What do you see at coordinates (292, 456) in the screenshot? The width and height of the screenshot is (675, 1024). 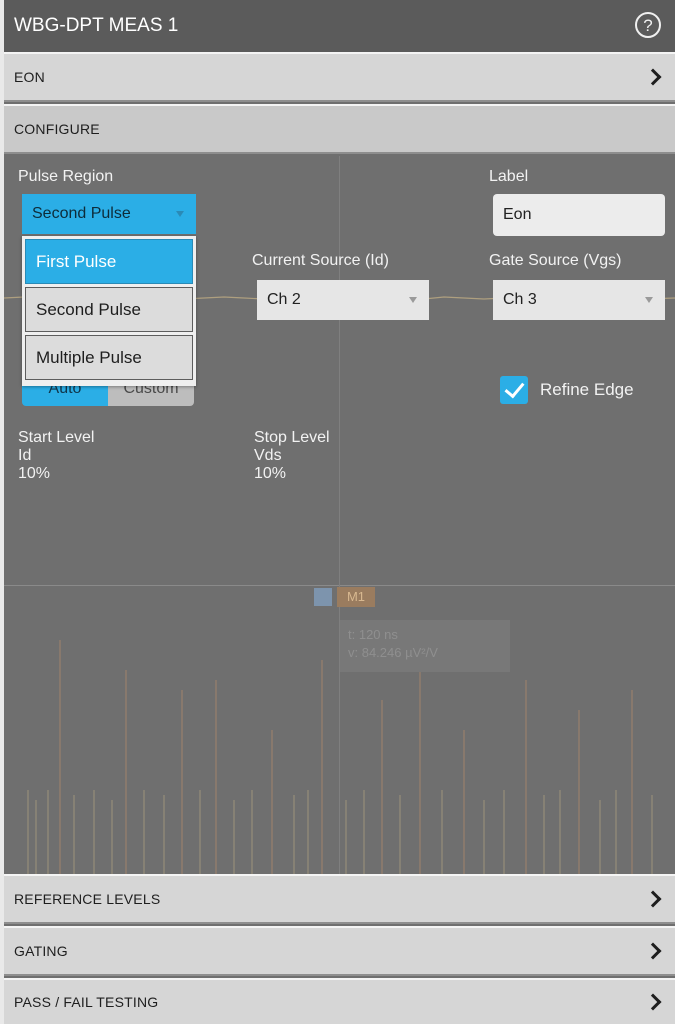 I see `stop-level-block: Stop Level Vds 10%` at bounding box center [292, 456].